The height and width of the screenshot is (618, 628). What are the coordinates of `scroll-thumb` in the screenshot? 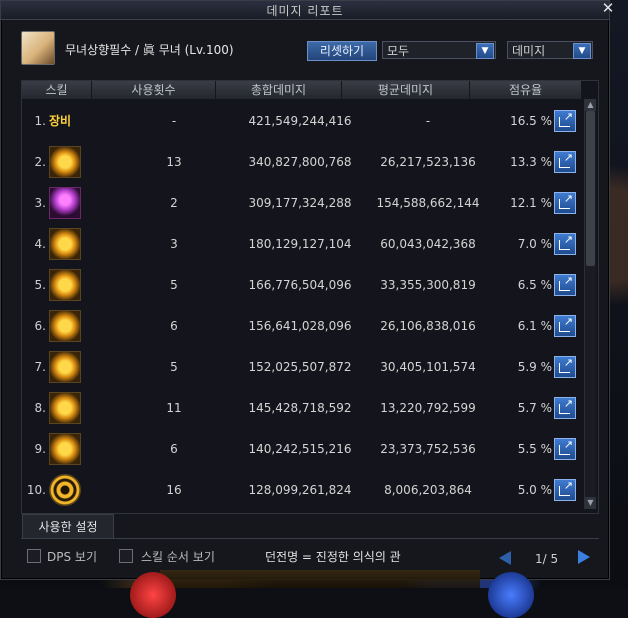 It's located at (590, 188).